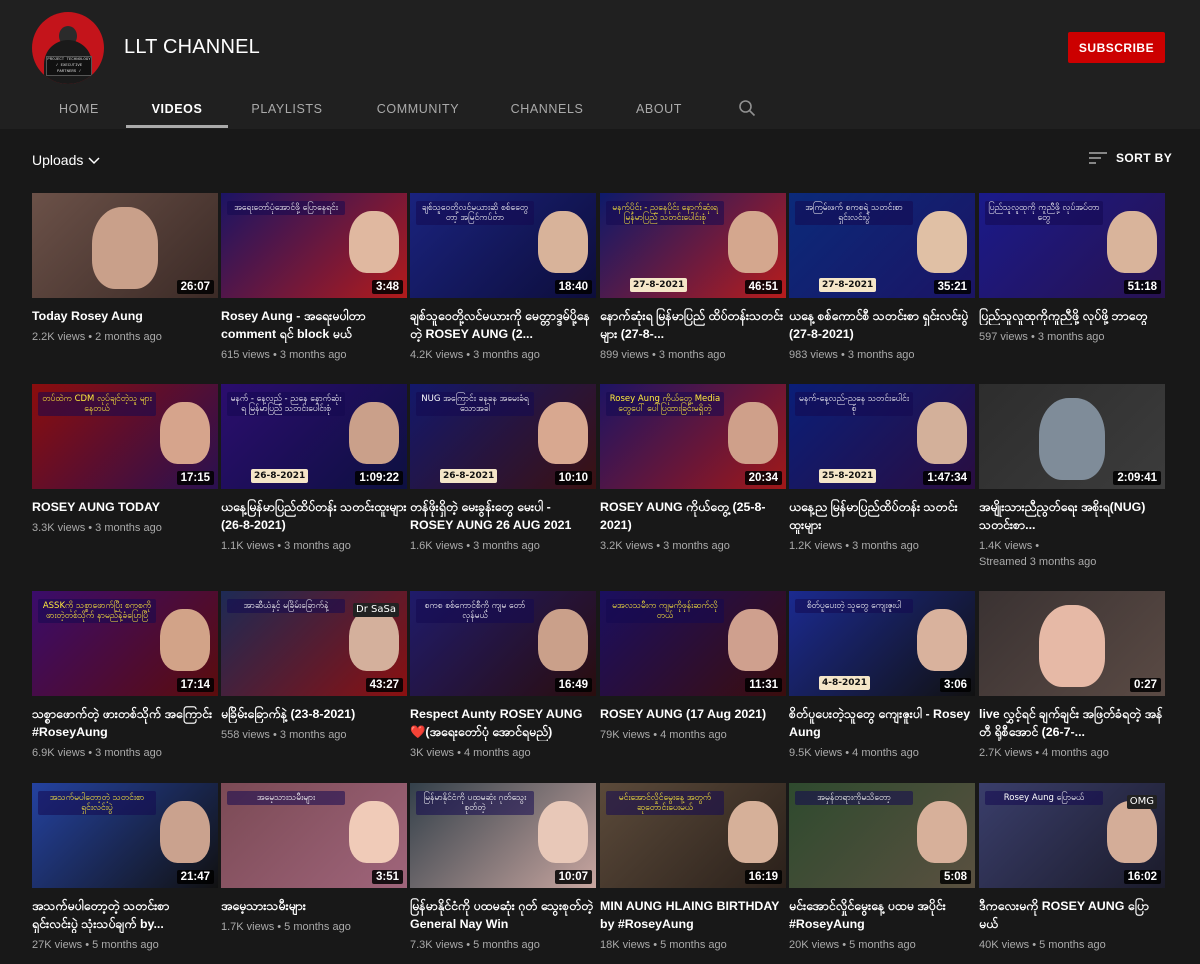  What do you see at coordinates (125, 245) in the screenshot?
I see `video-thumbnail: 26:07` at bounding box center [125, 245].